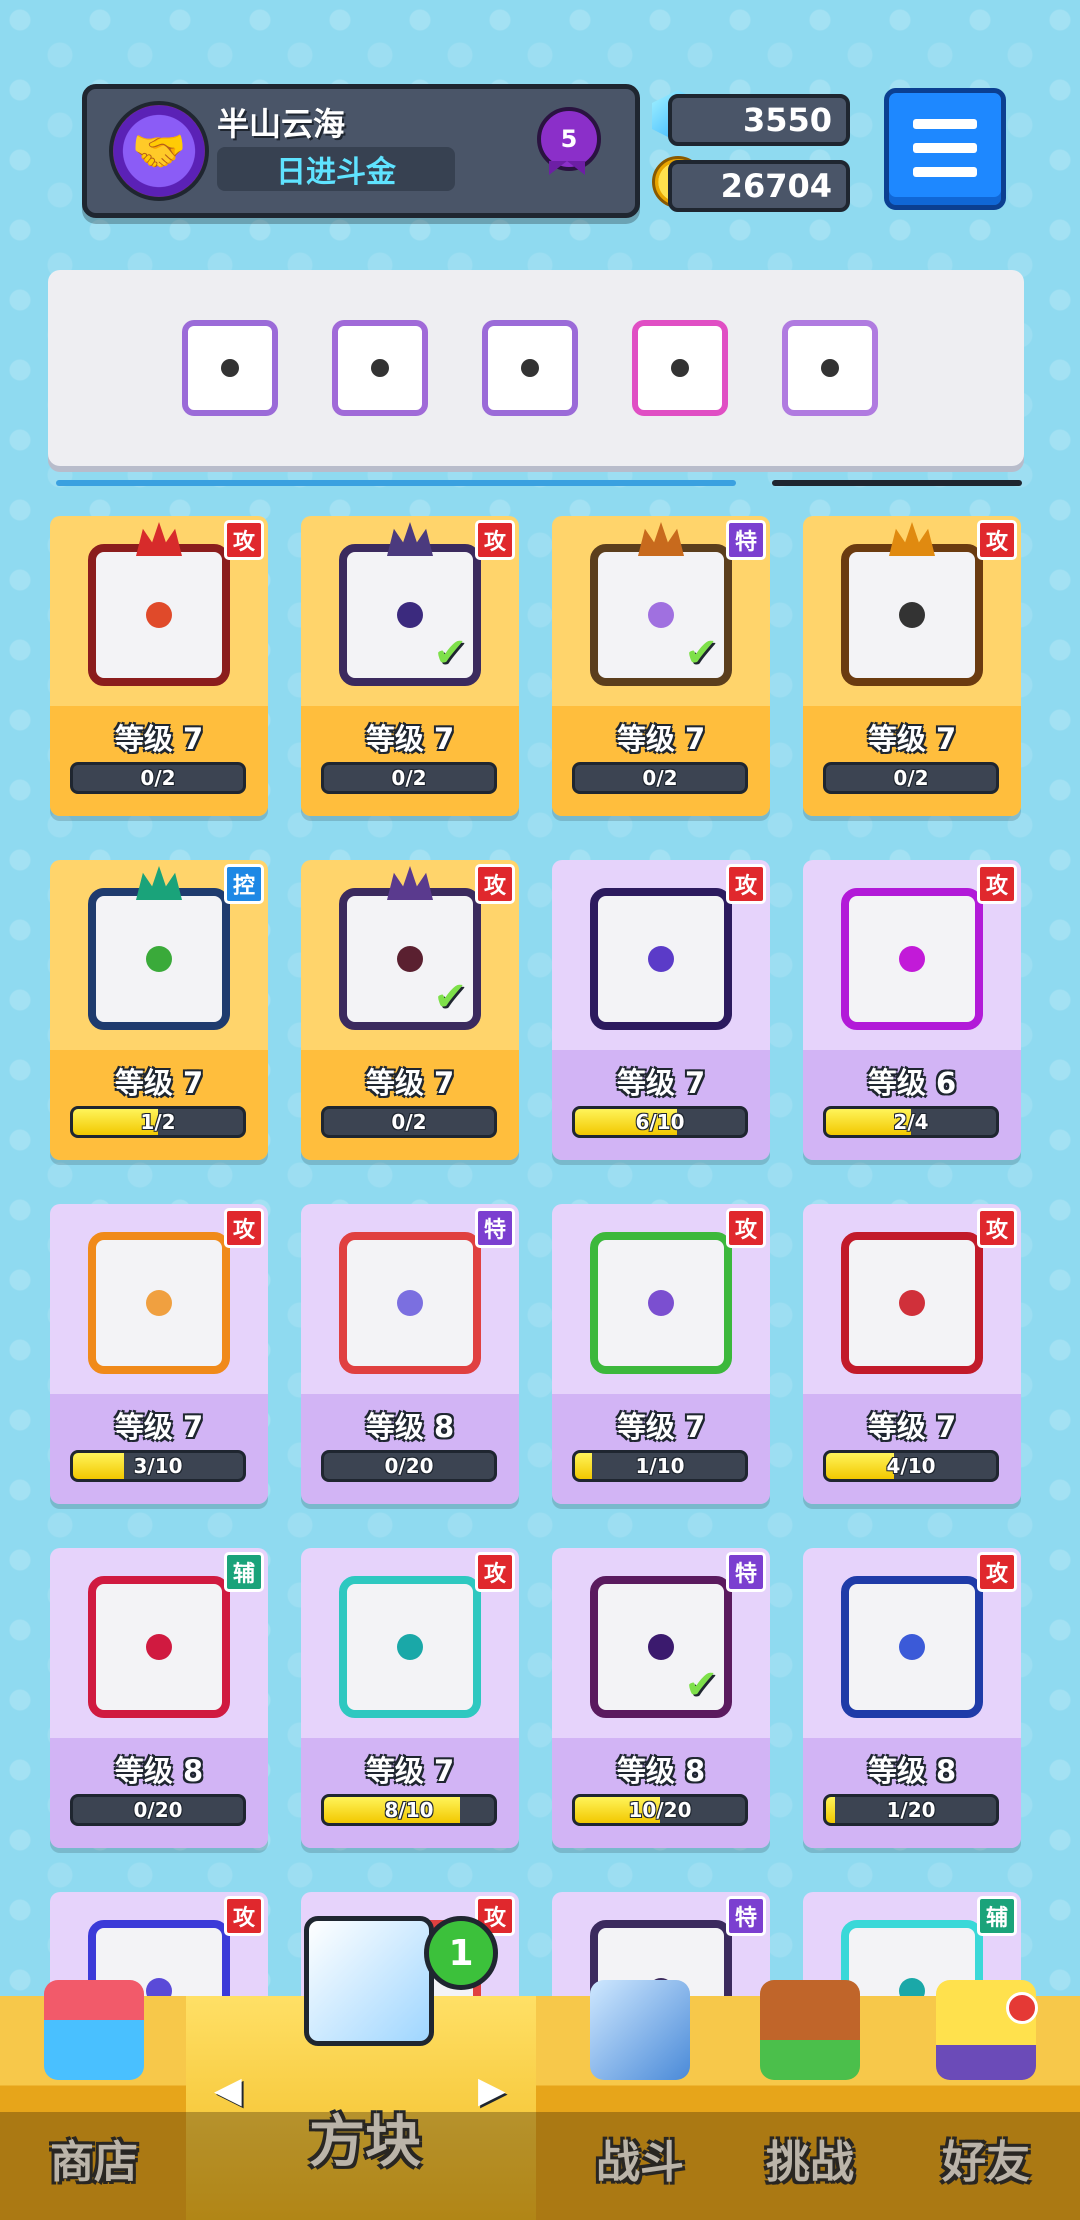 This screenshot has height=2220, width=1080. Describe the element at coordinates (228, 2090) in the screenshot. I see `prev-arrow-icon: ◀` at that location.